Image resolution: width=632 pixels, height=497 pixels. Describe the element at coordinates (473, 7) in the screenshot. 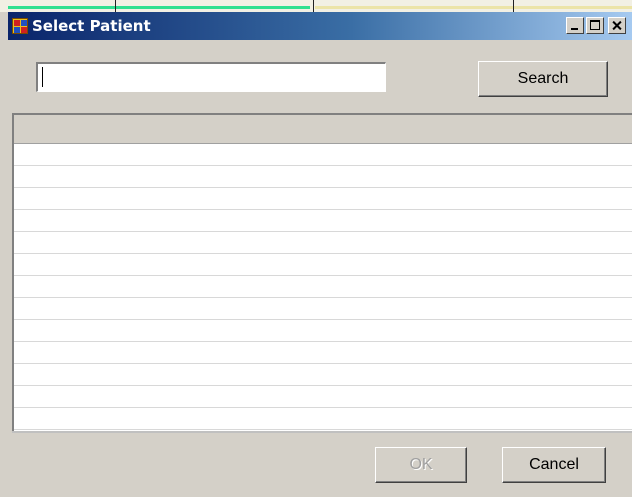

I see `background-progress-yellow` at that location.